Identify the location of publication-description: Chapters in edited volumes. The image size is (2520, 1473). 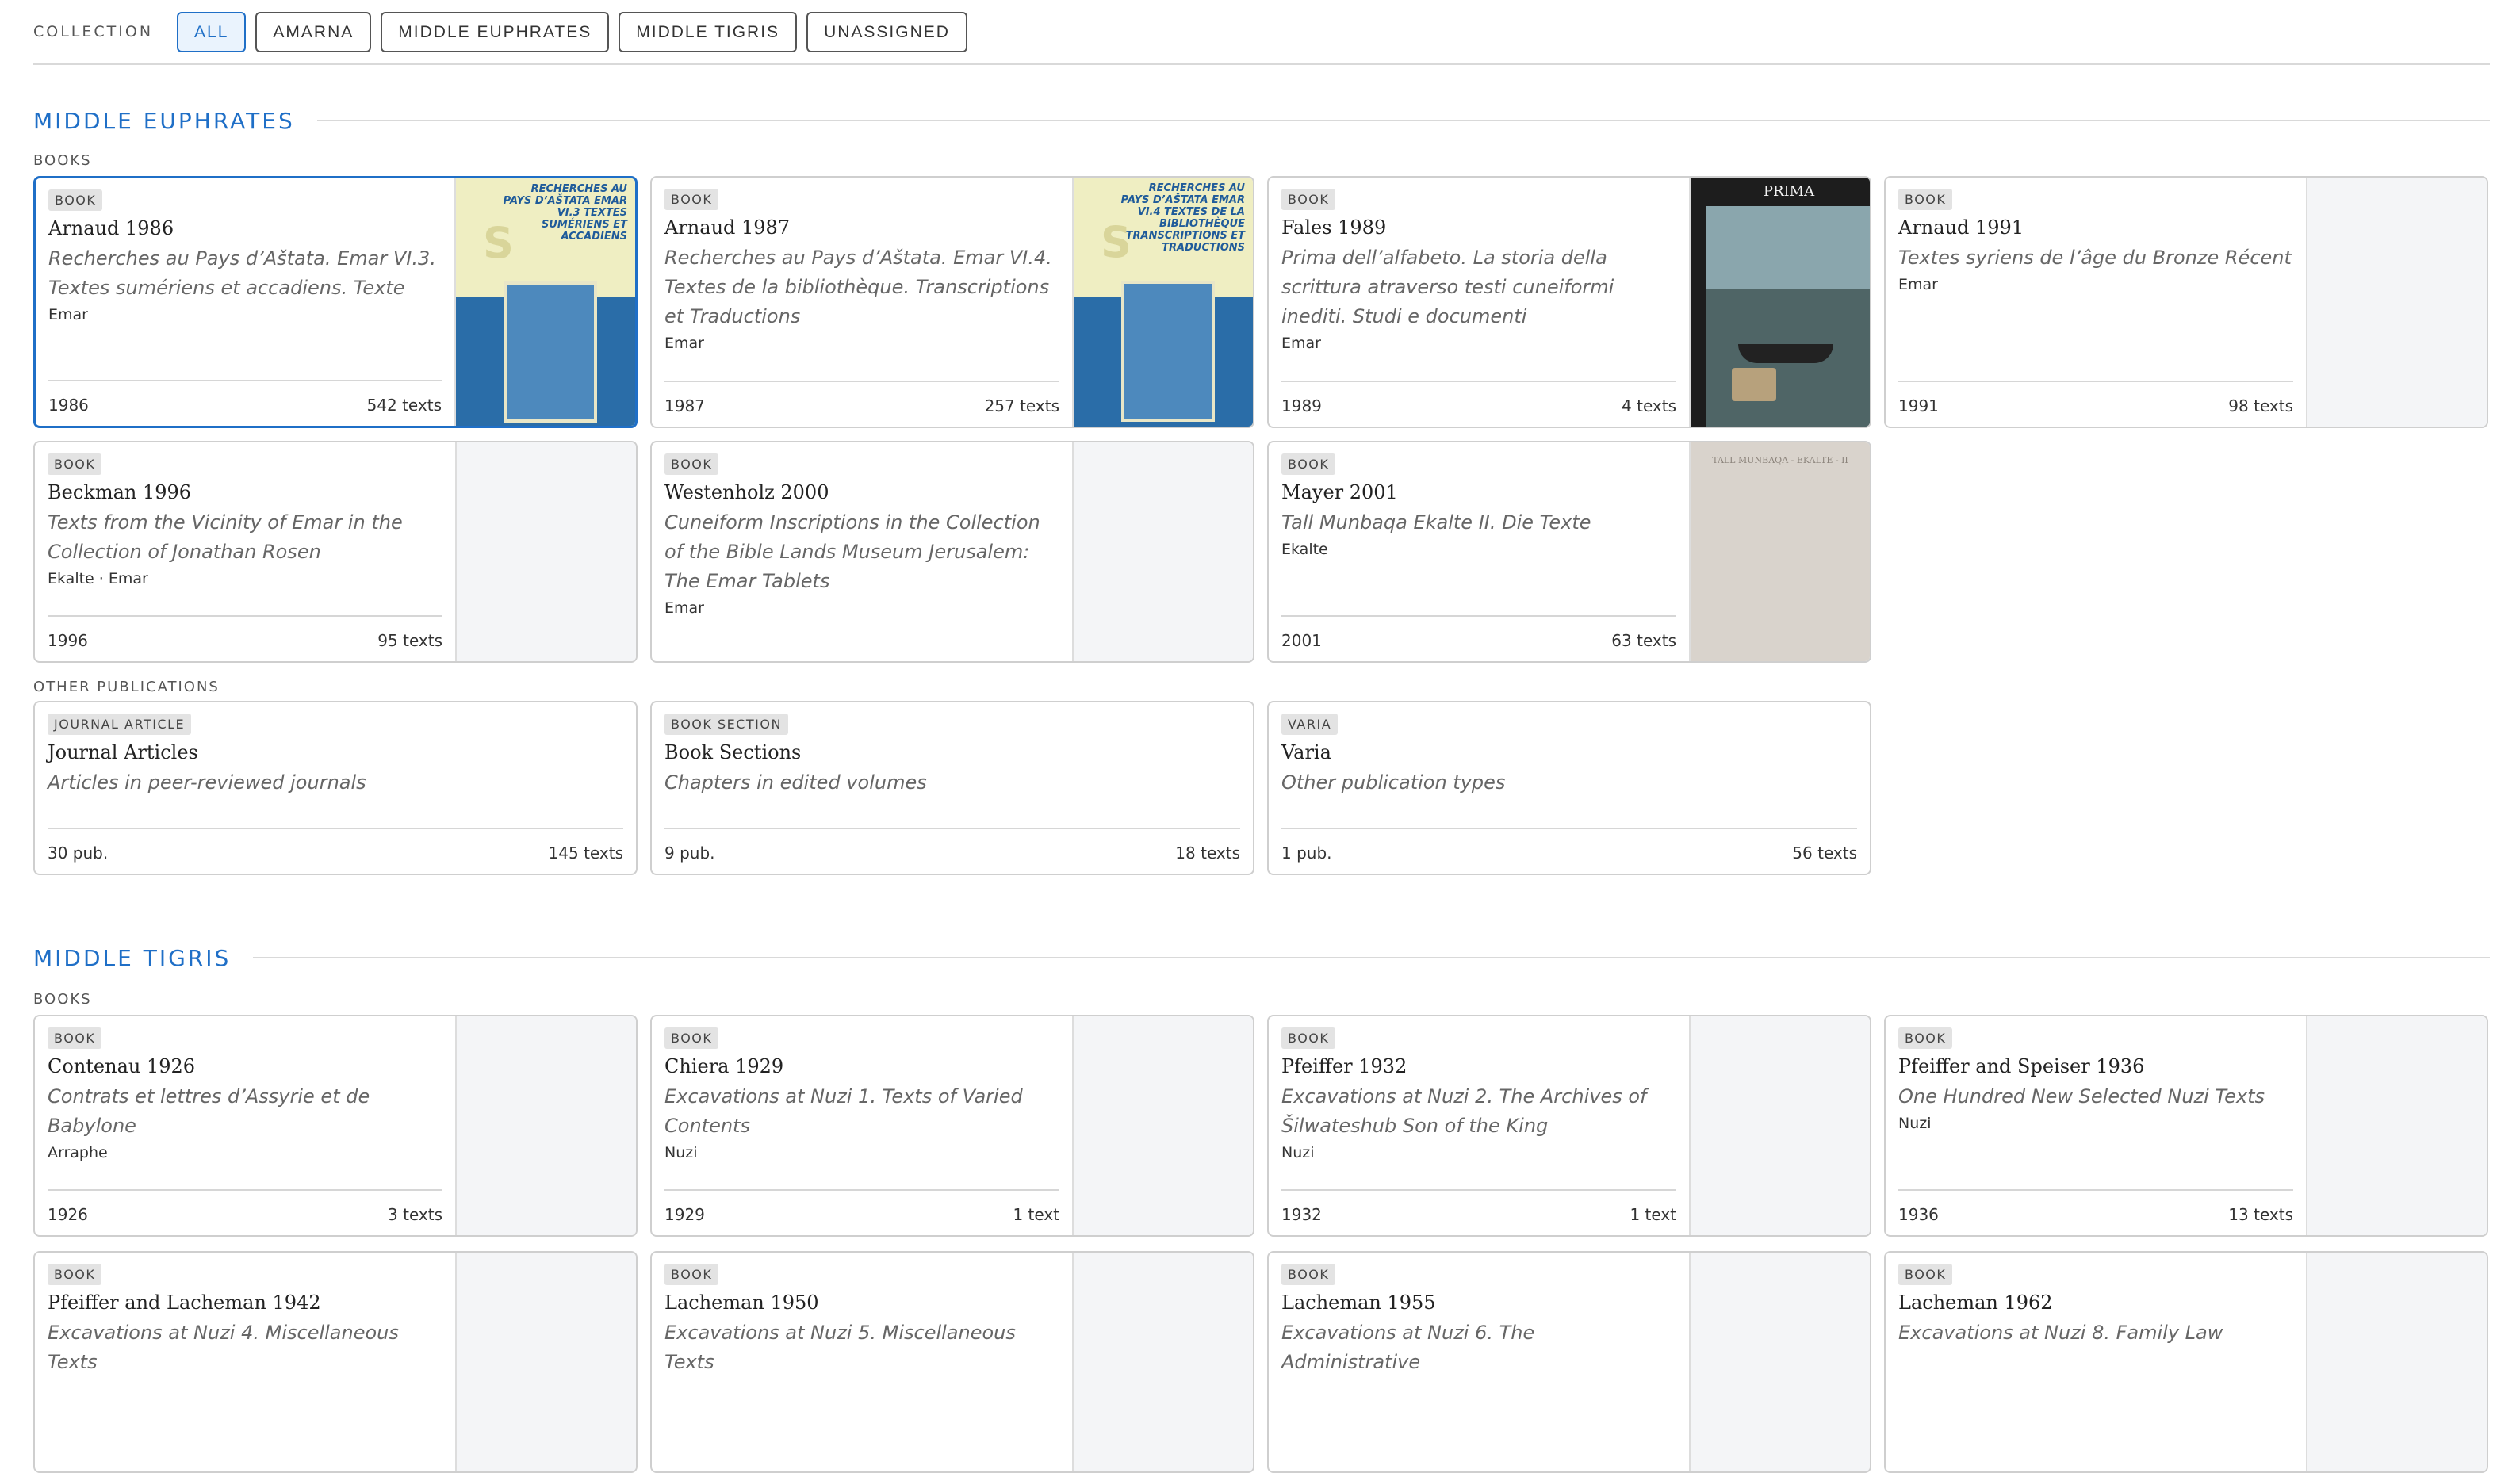
(795, 782).